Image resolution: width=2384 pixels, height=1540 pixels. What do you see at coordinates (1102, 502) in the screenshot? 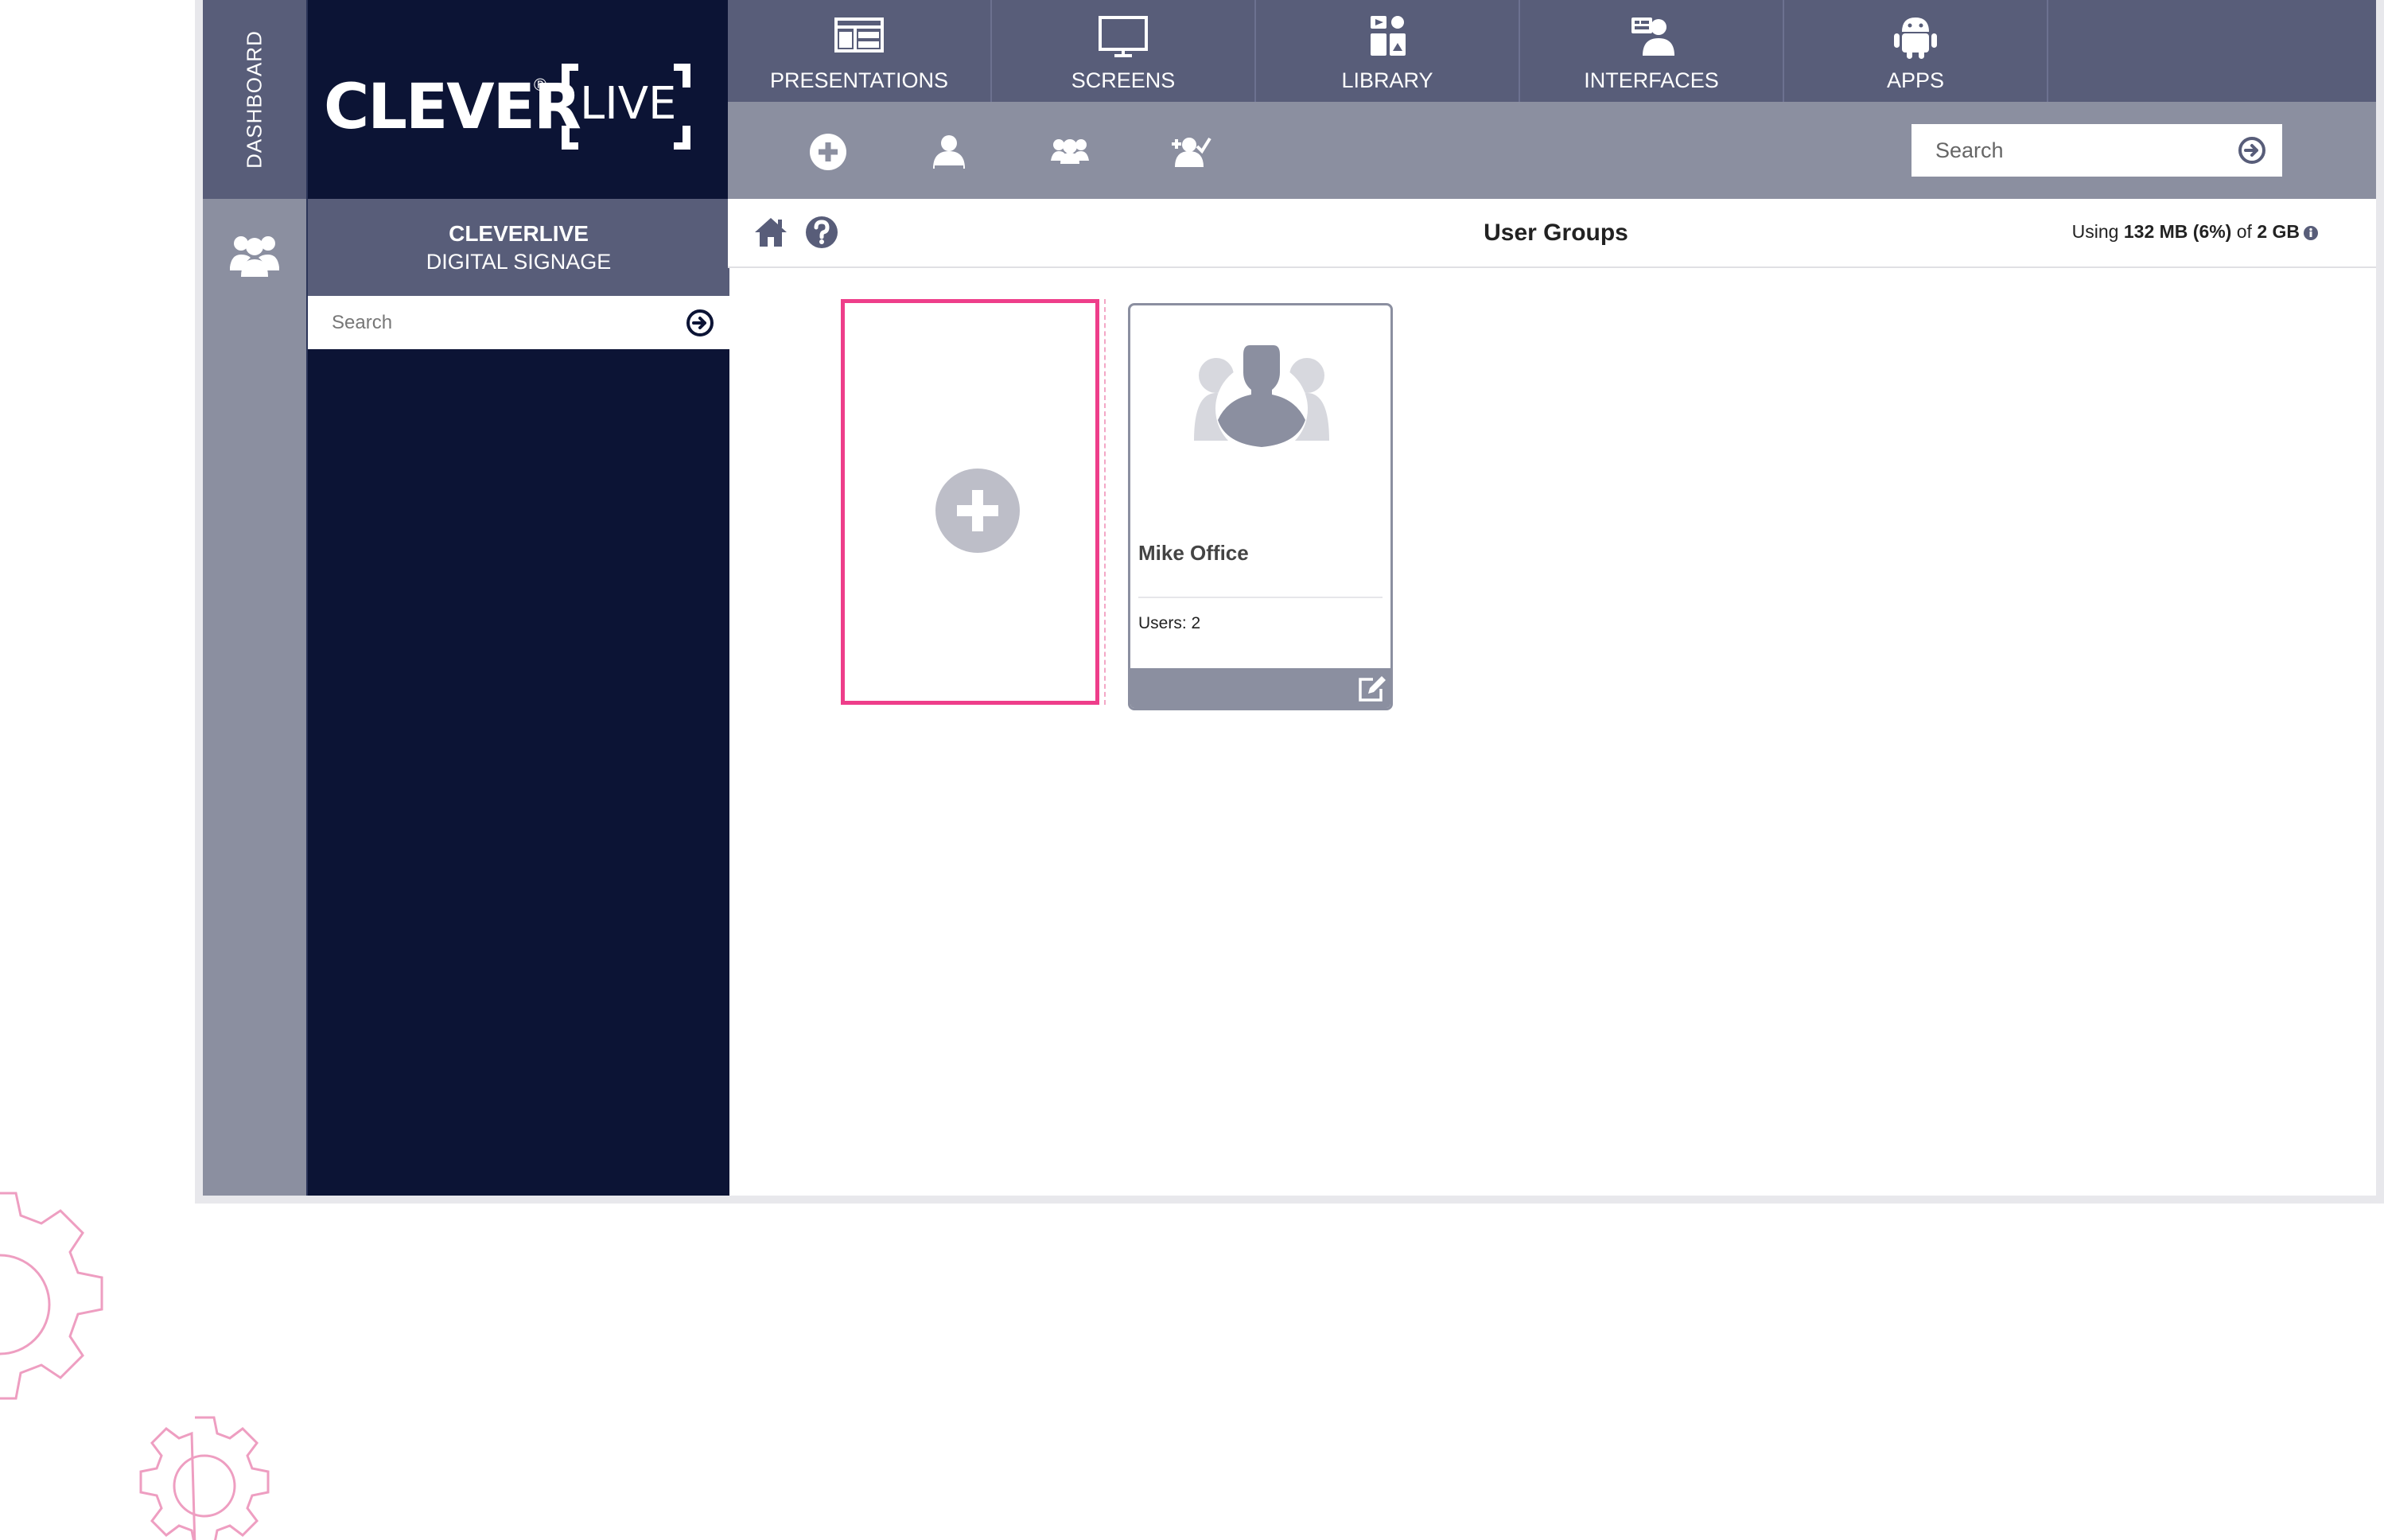
I see `card-drop-guide` at bounding box center [1102, 502].